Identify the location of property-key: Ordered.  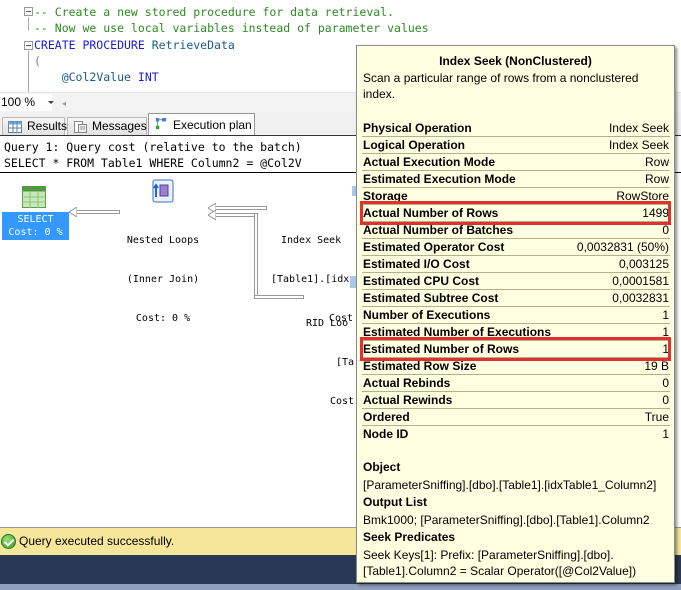
(386, 417).